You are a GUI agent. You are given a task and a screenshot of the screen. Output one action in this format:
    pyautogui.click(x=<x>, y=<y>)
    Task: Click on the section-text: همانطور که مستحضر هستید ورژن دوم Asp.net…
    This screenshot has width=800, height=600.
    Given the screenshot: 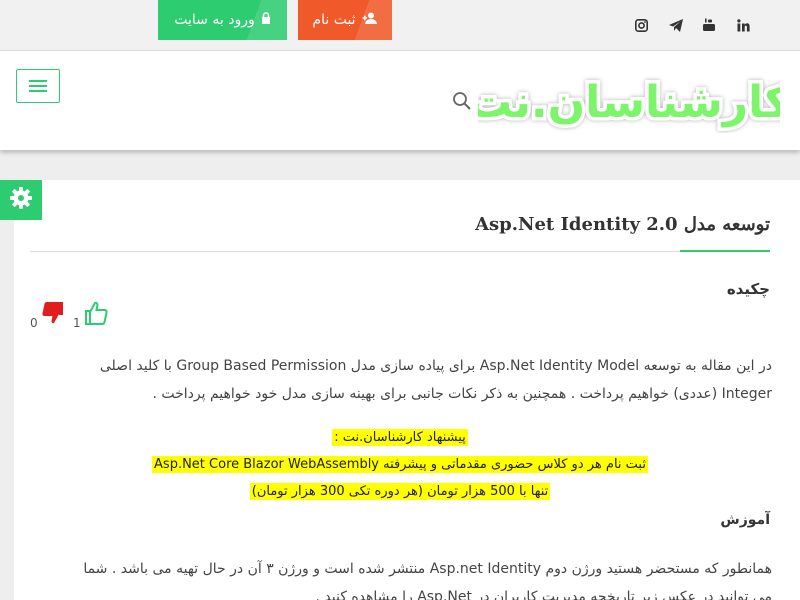 What is the action you would take?
    pyautogui.click(x=401, y=577)
    